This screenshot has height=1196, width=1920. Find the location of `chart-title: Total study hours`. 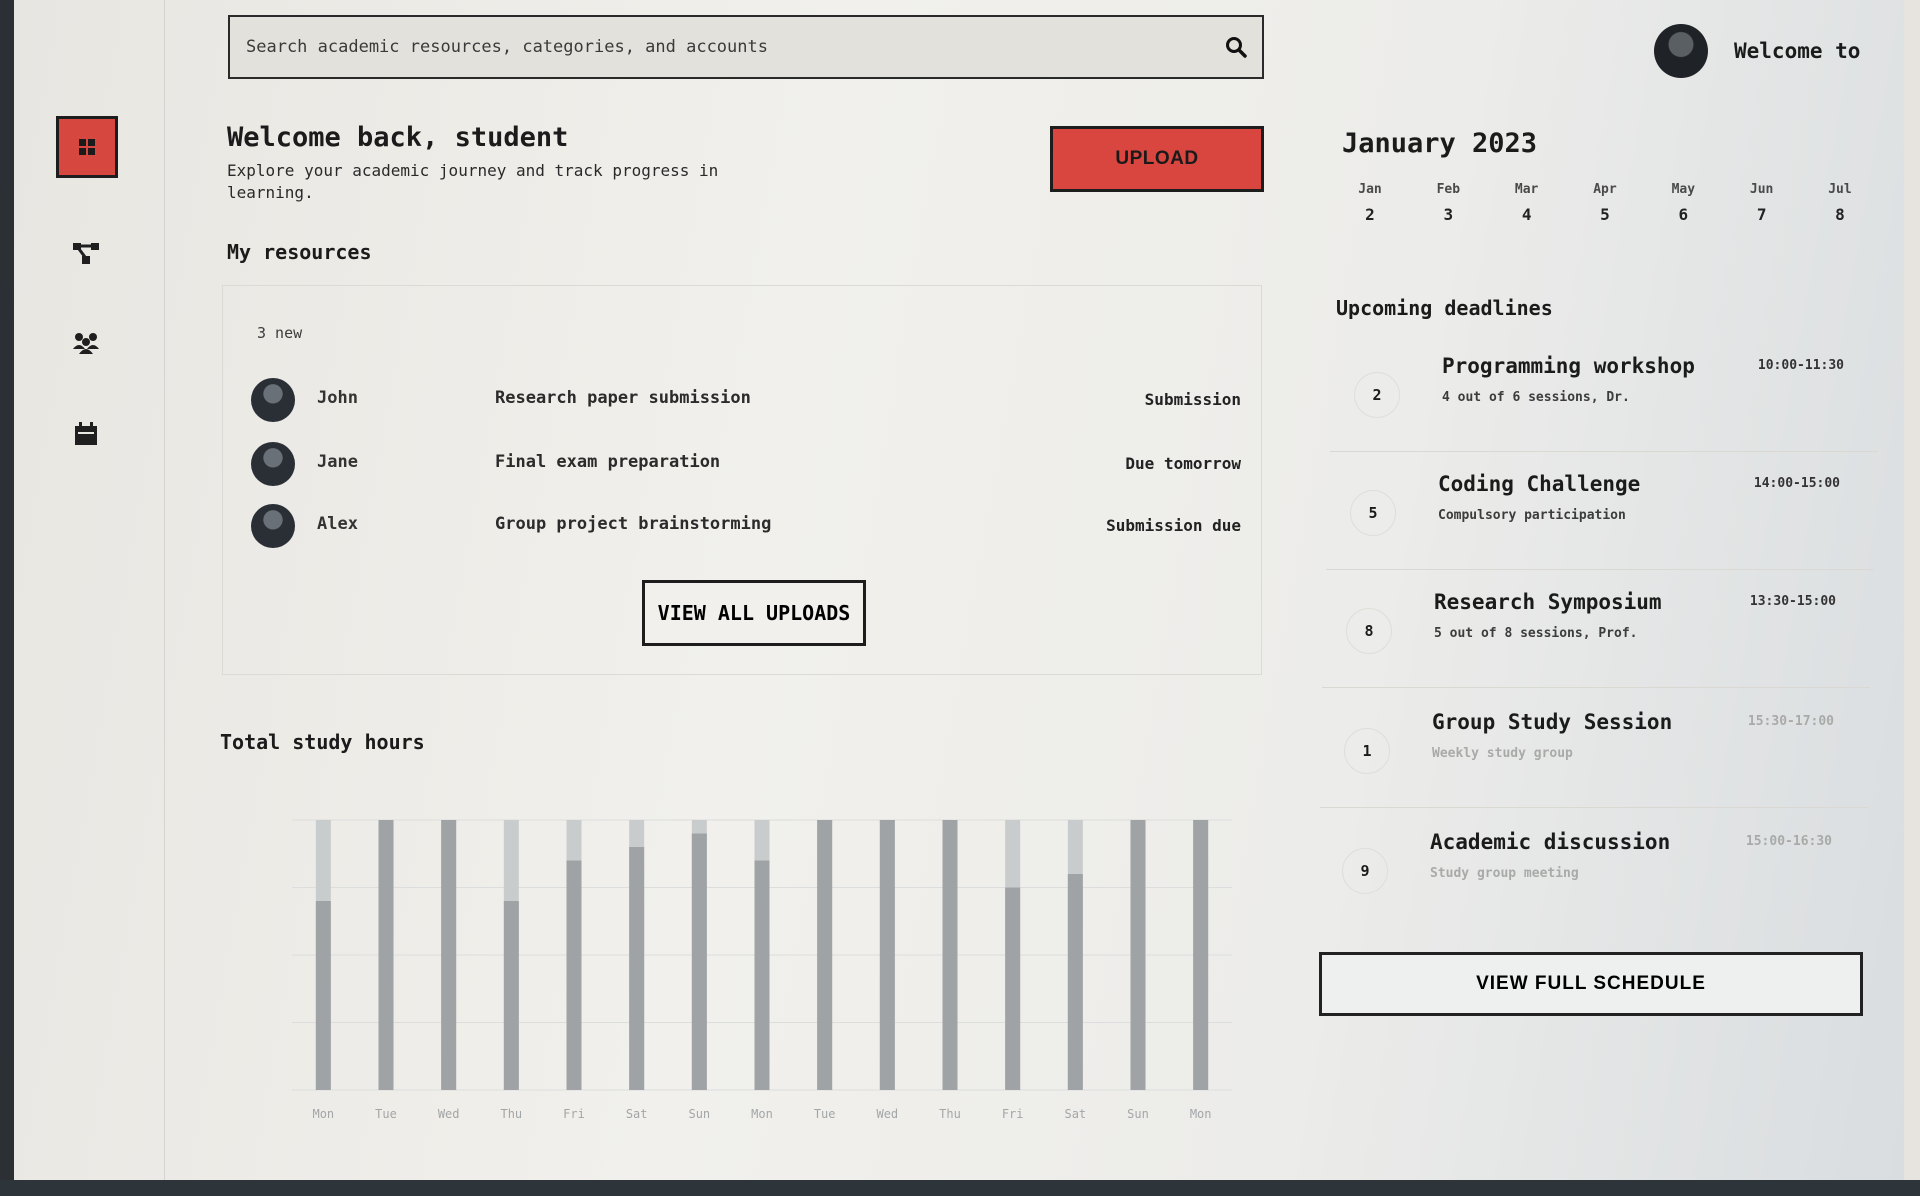

chart-title: Total study hours is located at coordinates (322, 742).